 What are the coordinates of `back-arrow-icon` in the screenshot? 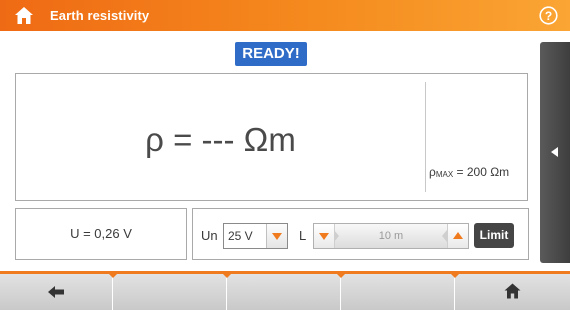 It's located at (56, 292).